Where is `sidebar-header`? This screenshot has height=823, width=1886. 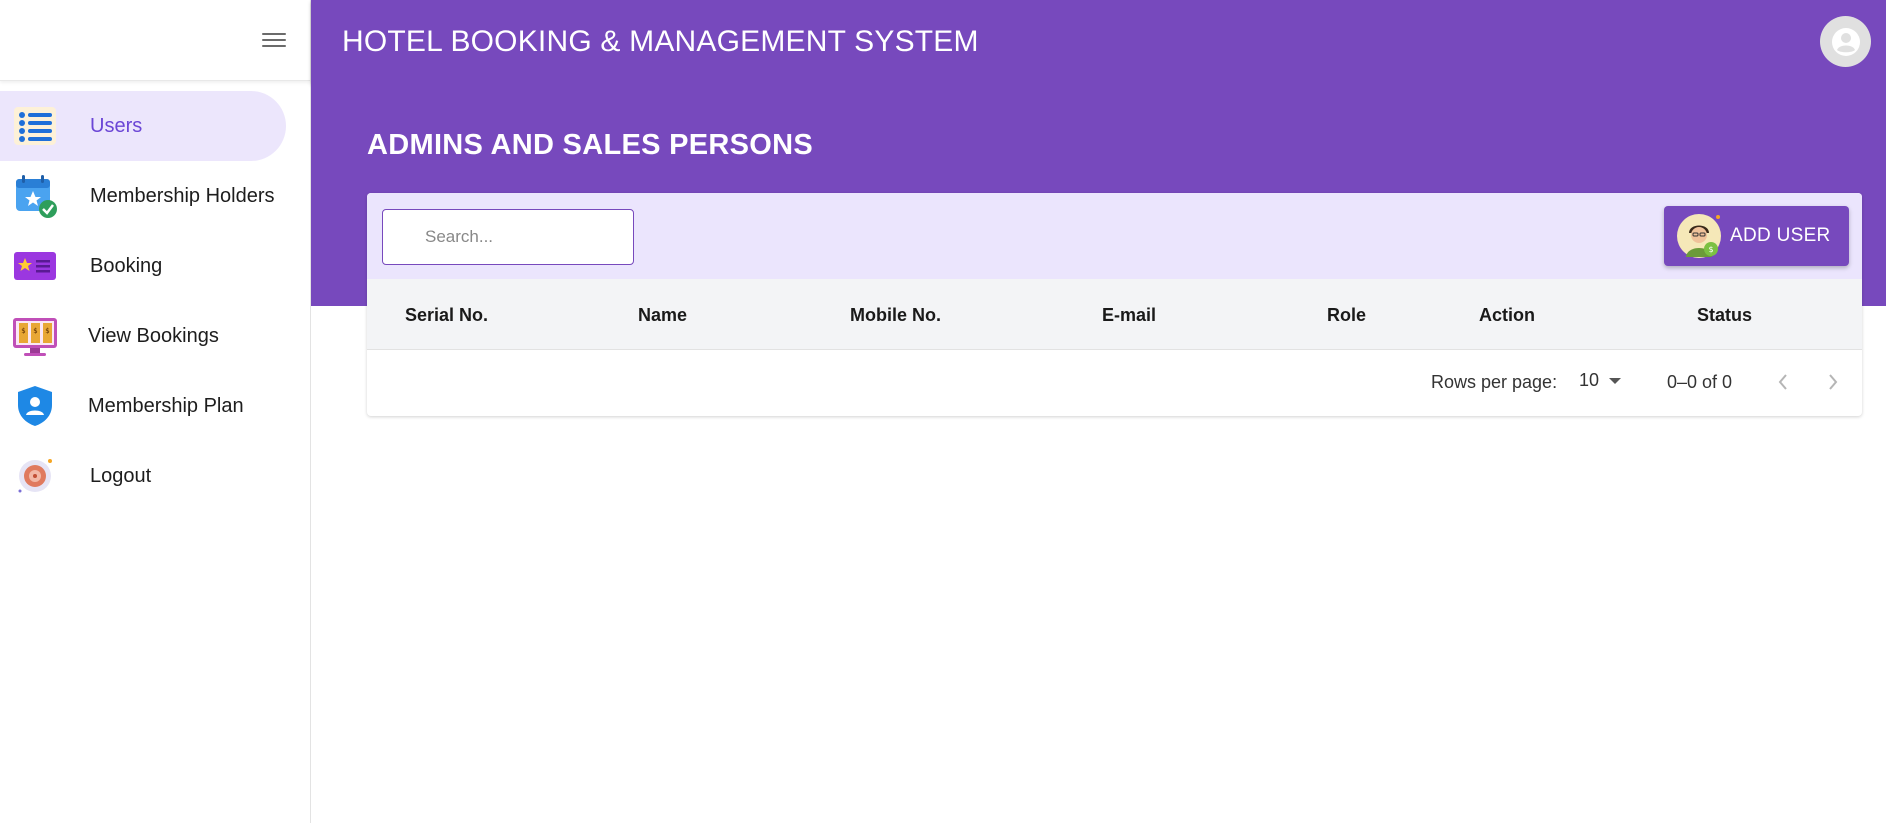
sidebar-header is located at coordinates (155, 40).